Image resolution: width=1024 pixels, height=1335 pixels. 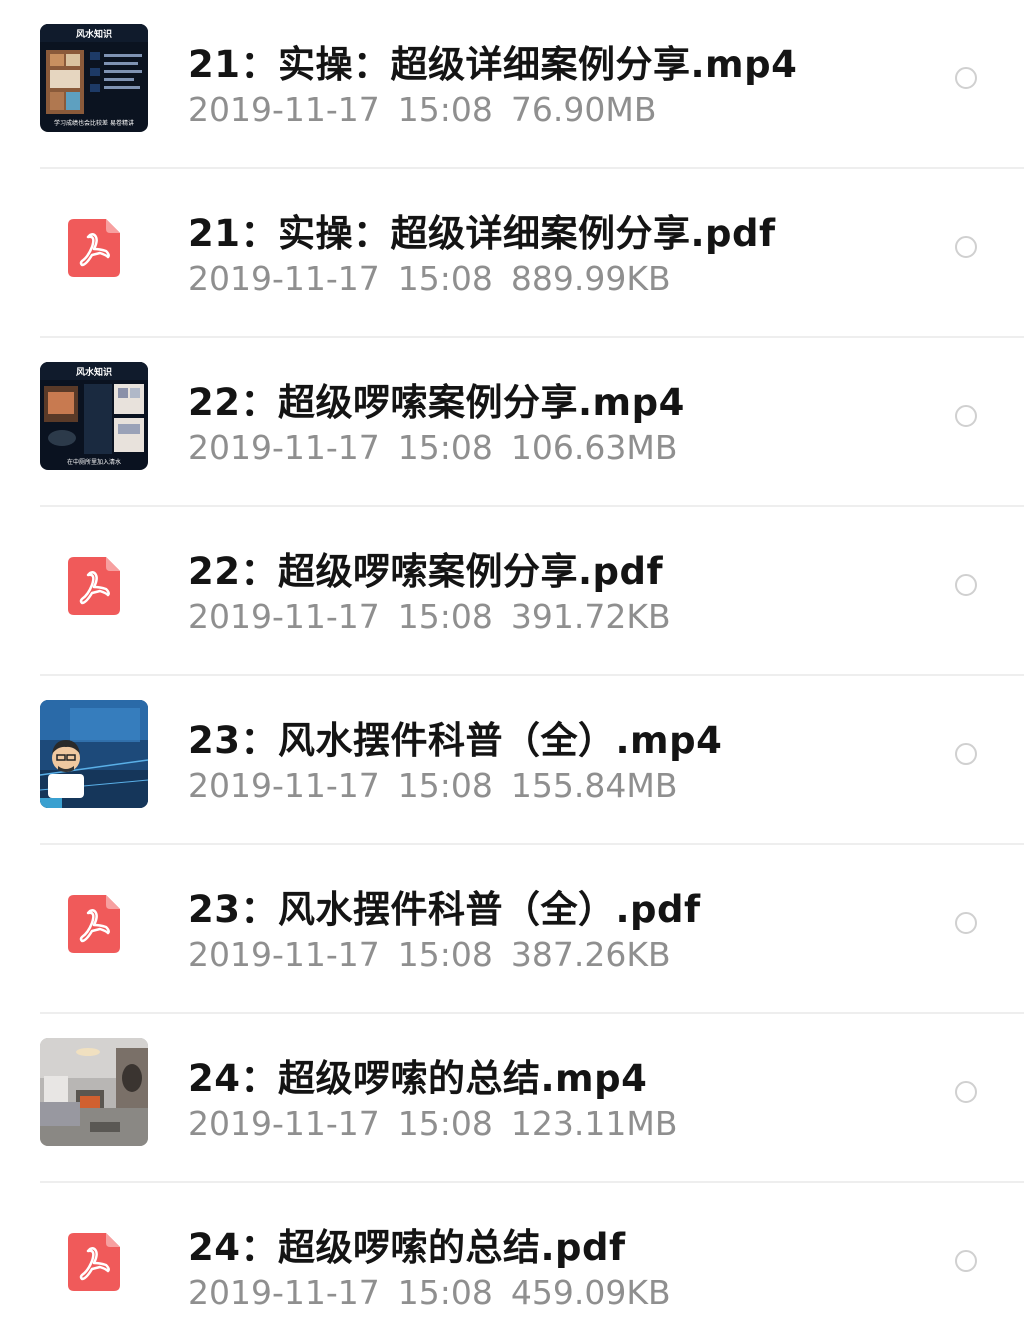 I want to click on file-name: 23：风水摆件科普（全）.pdf, so click(x=444, y=909).